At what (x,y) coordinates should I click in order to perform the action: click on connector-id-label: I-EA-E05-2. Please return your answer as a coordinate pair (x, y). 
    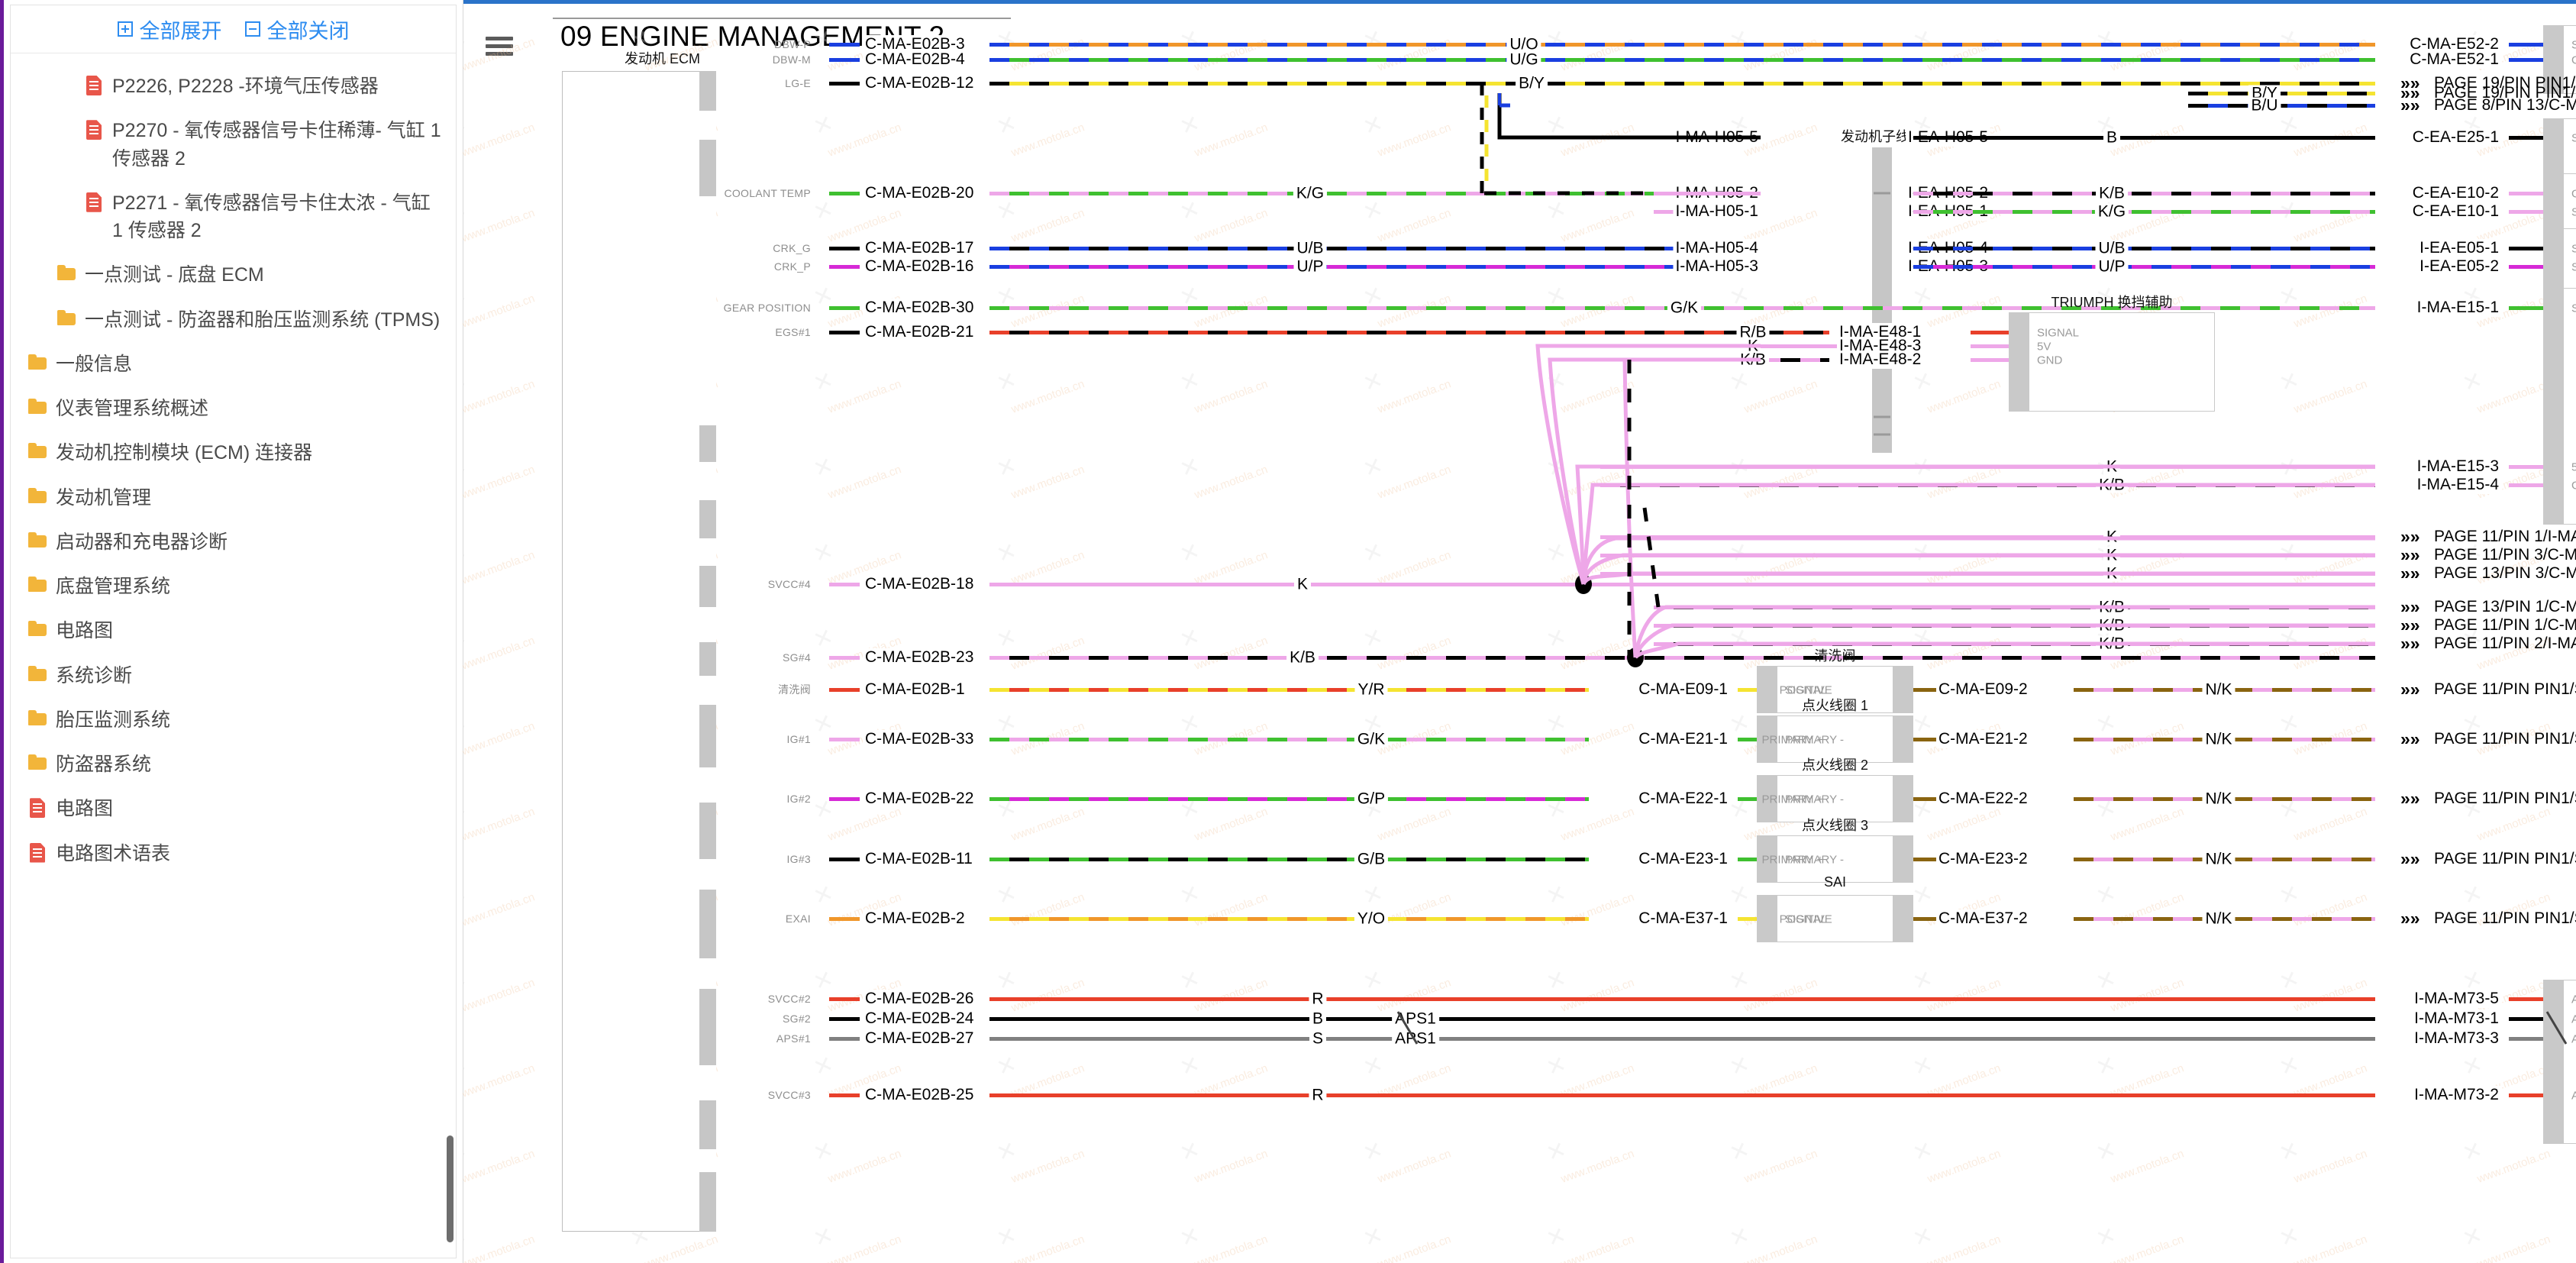
    Looking at the image, I should click on (2459, 266).